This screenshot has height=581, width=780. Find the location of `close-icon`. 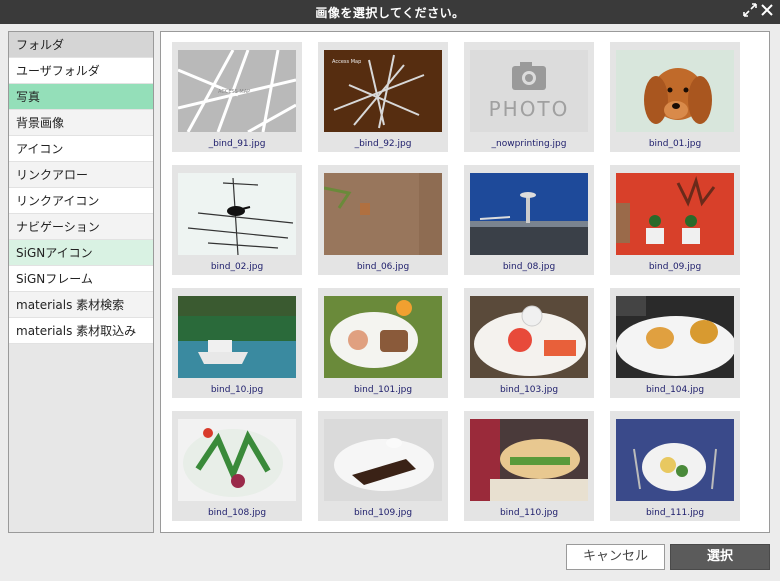

close-icon is located at coordinates (767, 11).